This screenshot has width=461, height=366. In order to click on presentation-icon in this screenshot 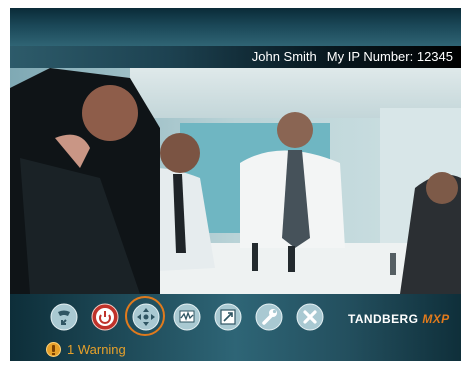, I will do `click(187, 317)`.